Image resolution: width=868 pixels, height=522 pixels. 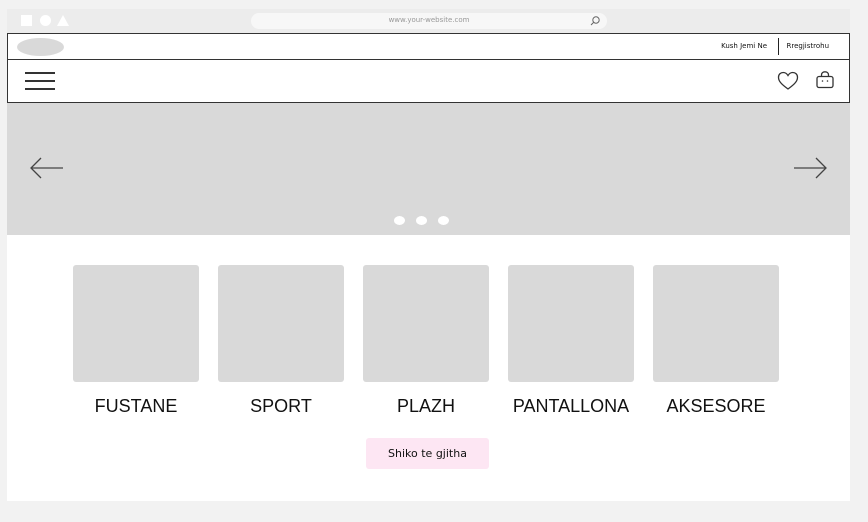 What do you see at coordinates (810, 168) in the screenshot?
I see `arrow-right-icon` at bounding box center [810, 168].